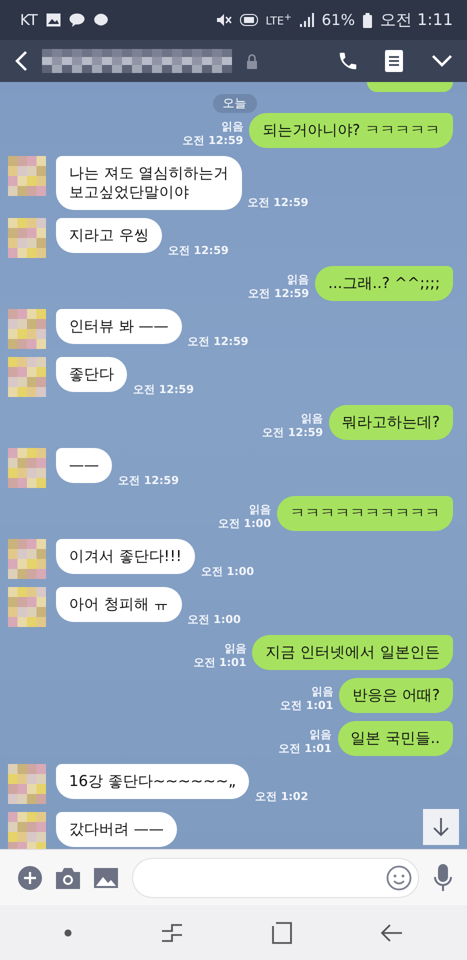  Describe the element at coordinates (307, 20) in the screenshot. I see `signal-icon` at that location.